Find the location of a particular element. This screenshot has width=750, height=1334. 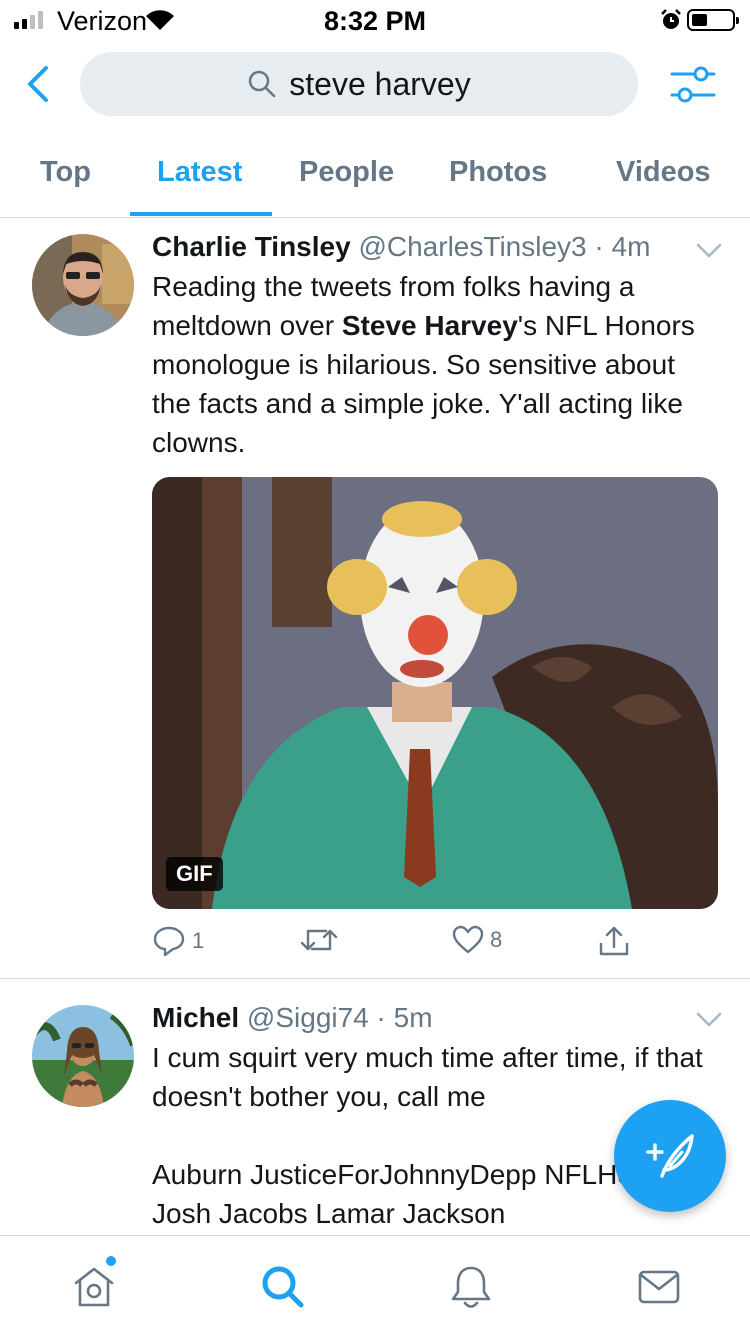

tweet-author-handle: @Siggi74 is located at coordinates (308, 1017).